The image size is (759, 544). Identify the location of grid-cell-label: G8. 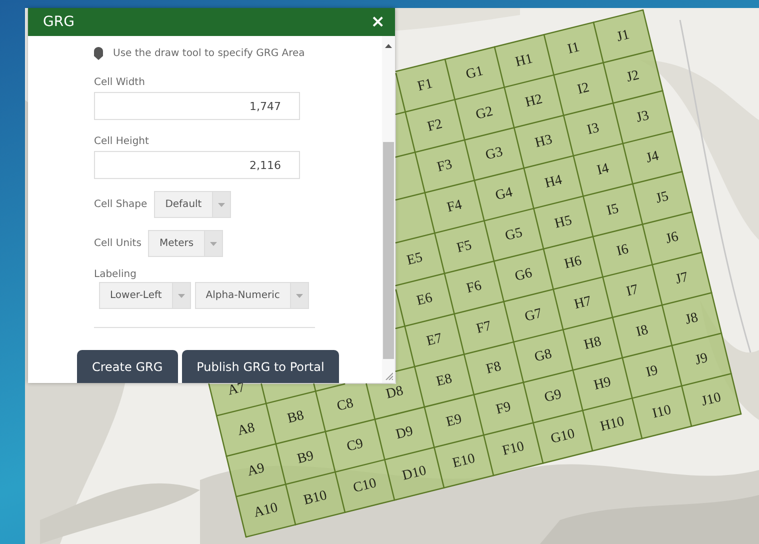
(543, 356).